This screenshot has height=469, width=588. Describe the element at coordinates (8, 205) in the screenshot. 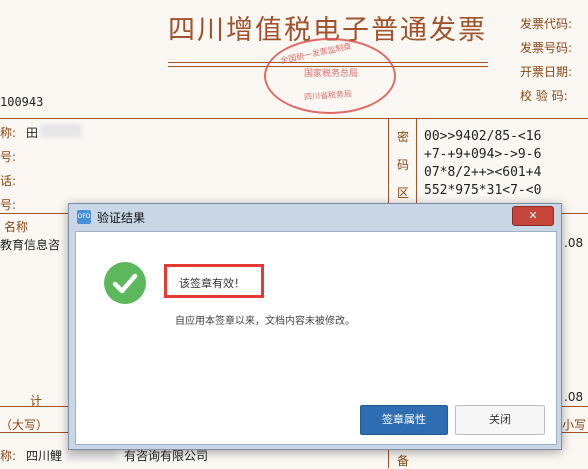

I see `buyer-account-label: 号:` at that location.